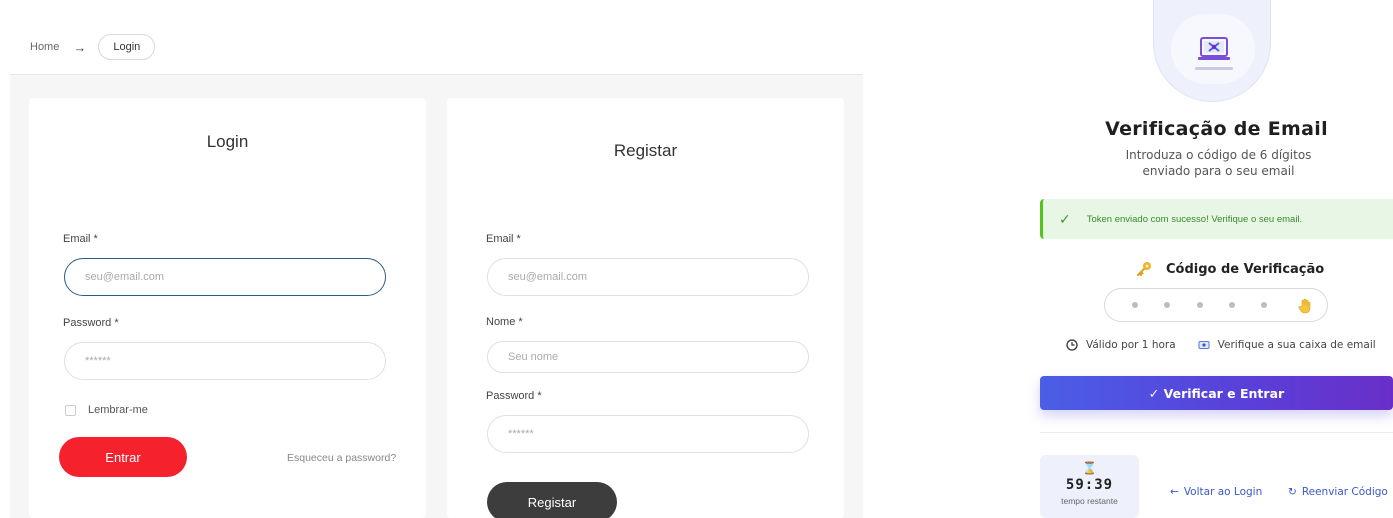 The width and height of the screenshot is (1393, 518). Describe the element at coordinates (227, 141) in the screenshot. I see `login-title: Login` at that location.